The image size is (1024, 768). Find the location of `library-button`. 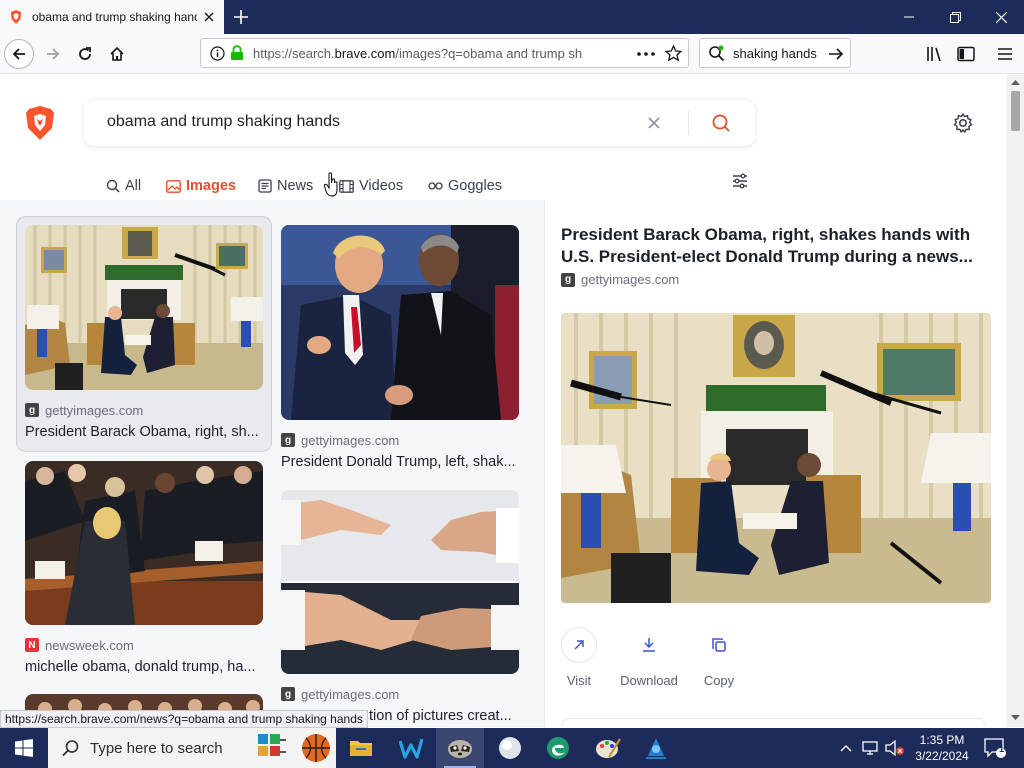

library-button is located at coordinates (935, 54).